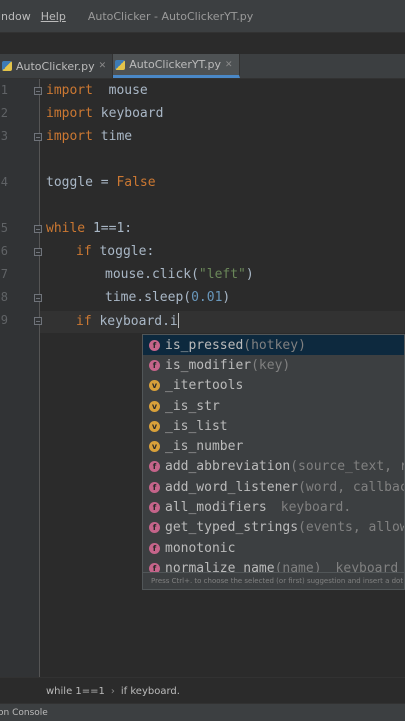  Describe the element at coordinates (136, 182) in the screenshot. I see `keyword: False` at that location.